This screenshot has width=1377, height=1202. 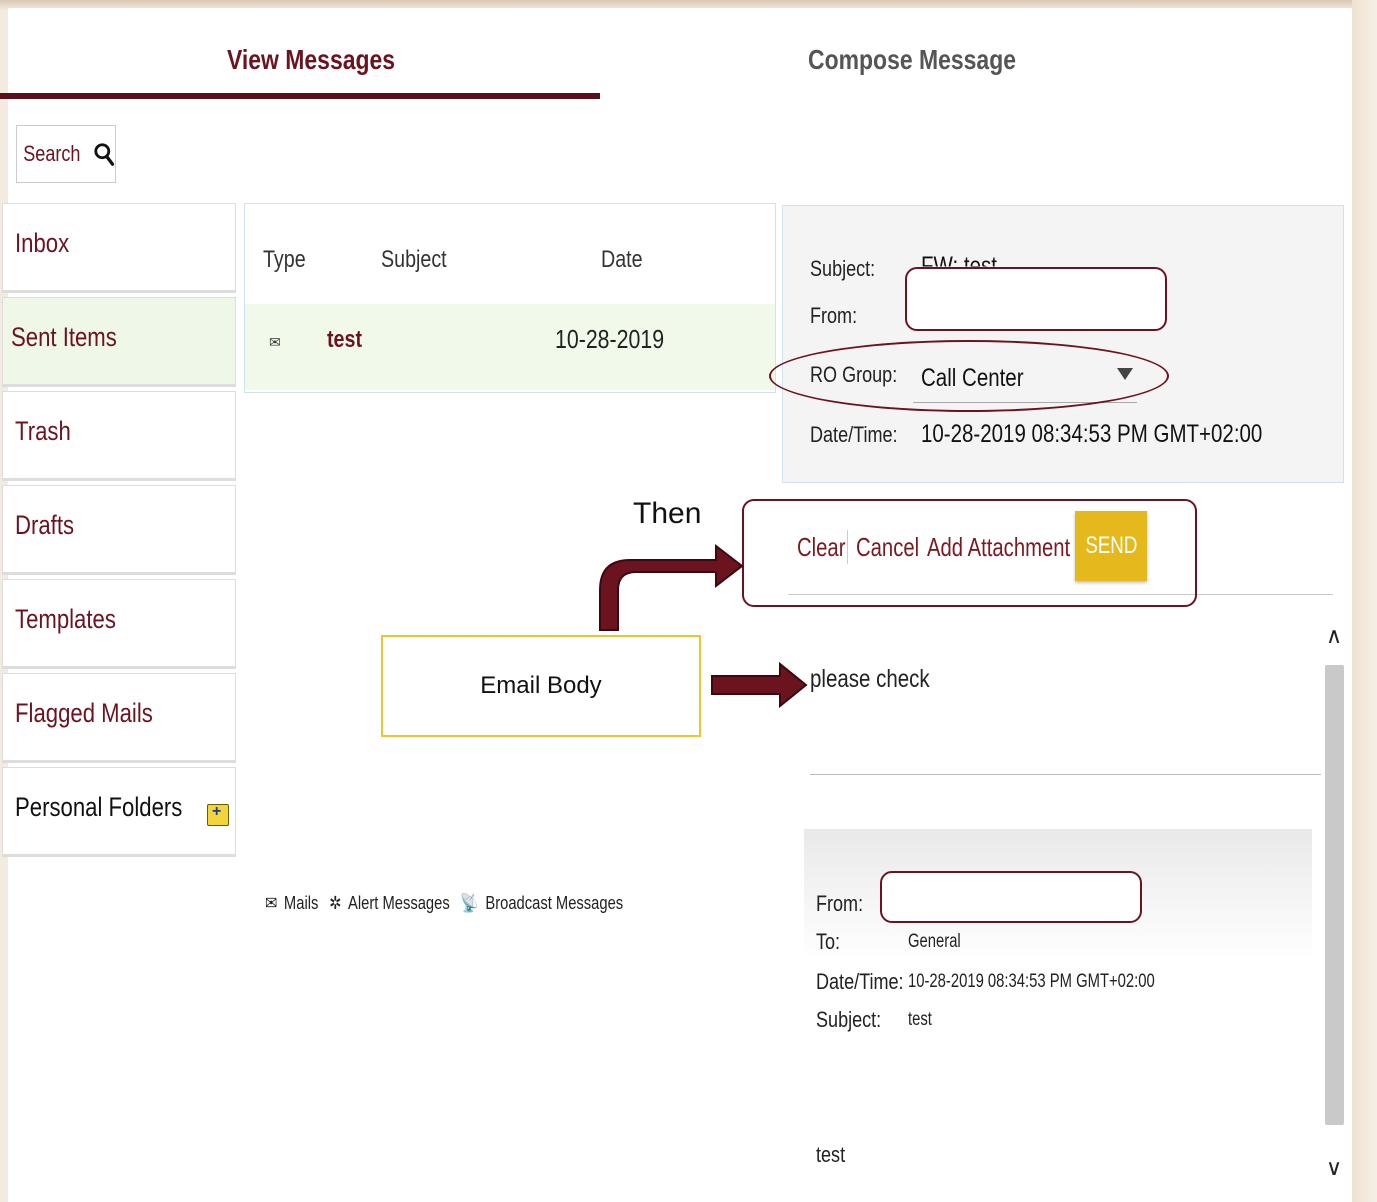 I want to click on redacted-quoted-from-box, so click(x=1011, y=897).